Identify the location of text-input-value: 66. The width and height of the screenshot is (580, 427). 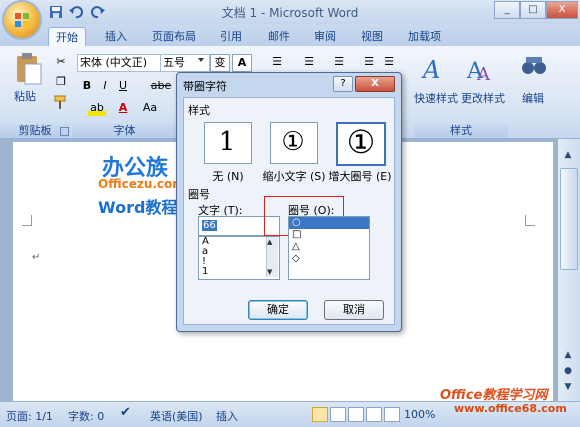
(209, 225).